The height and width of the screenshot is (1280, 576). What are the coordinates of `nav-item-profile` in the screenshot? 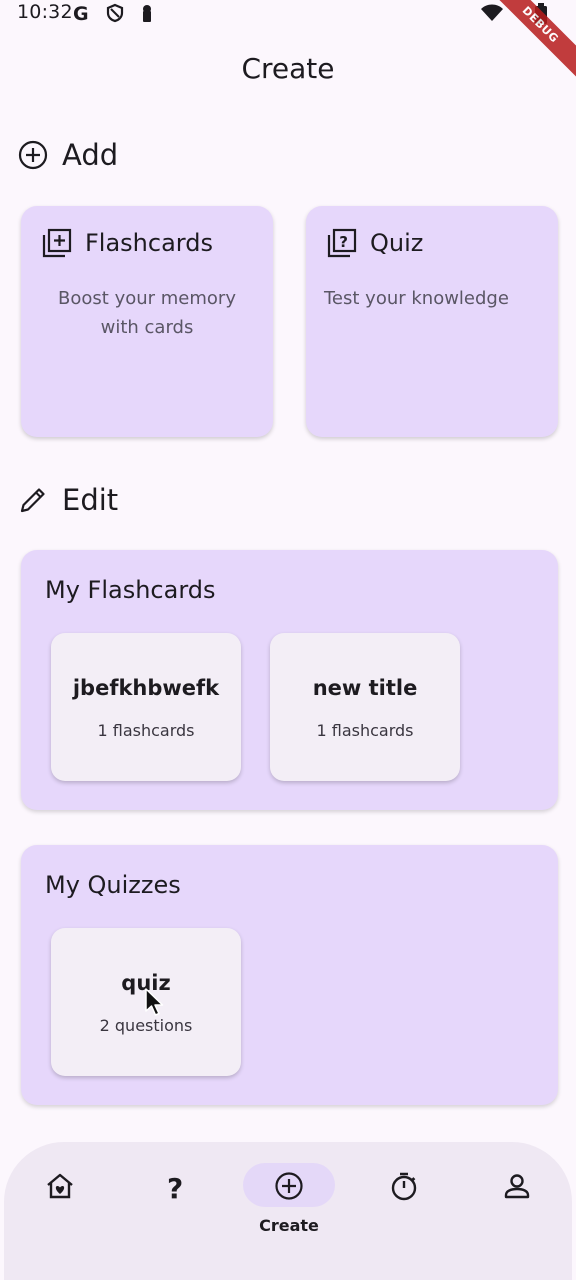 It's located at (517, 1197).